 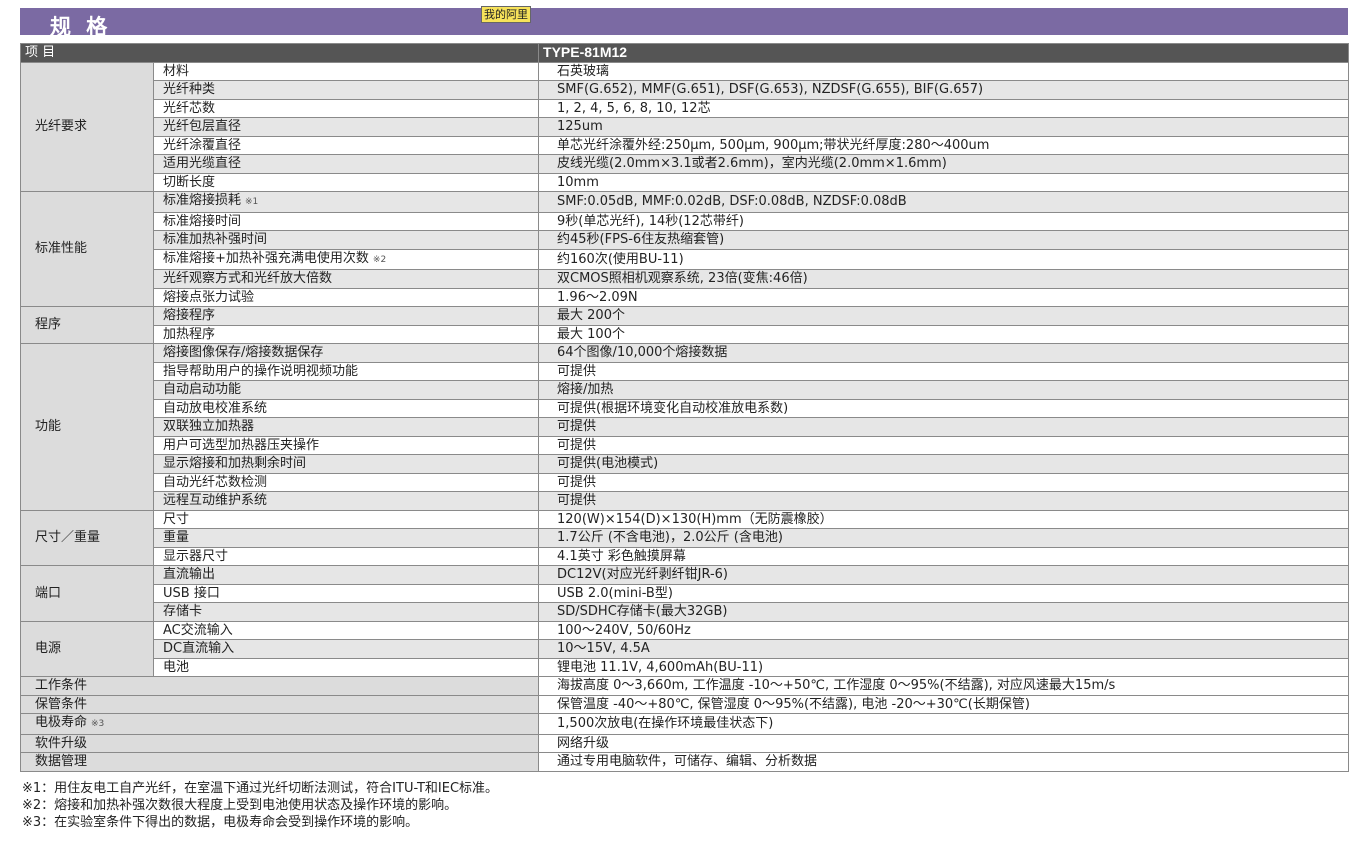 I want to click on category-cell: 数据管理, so click(x=279, y=762).